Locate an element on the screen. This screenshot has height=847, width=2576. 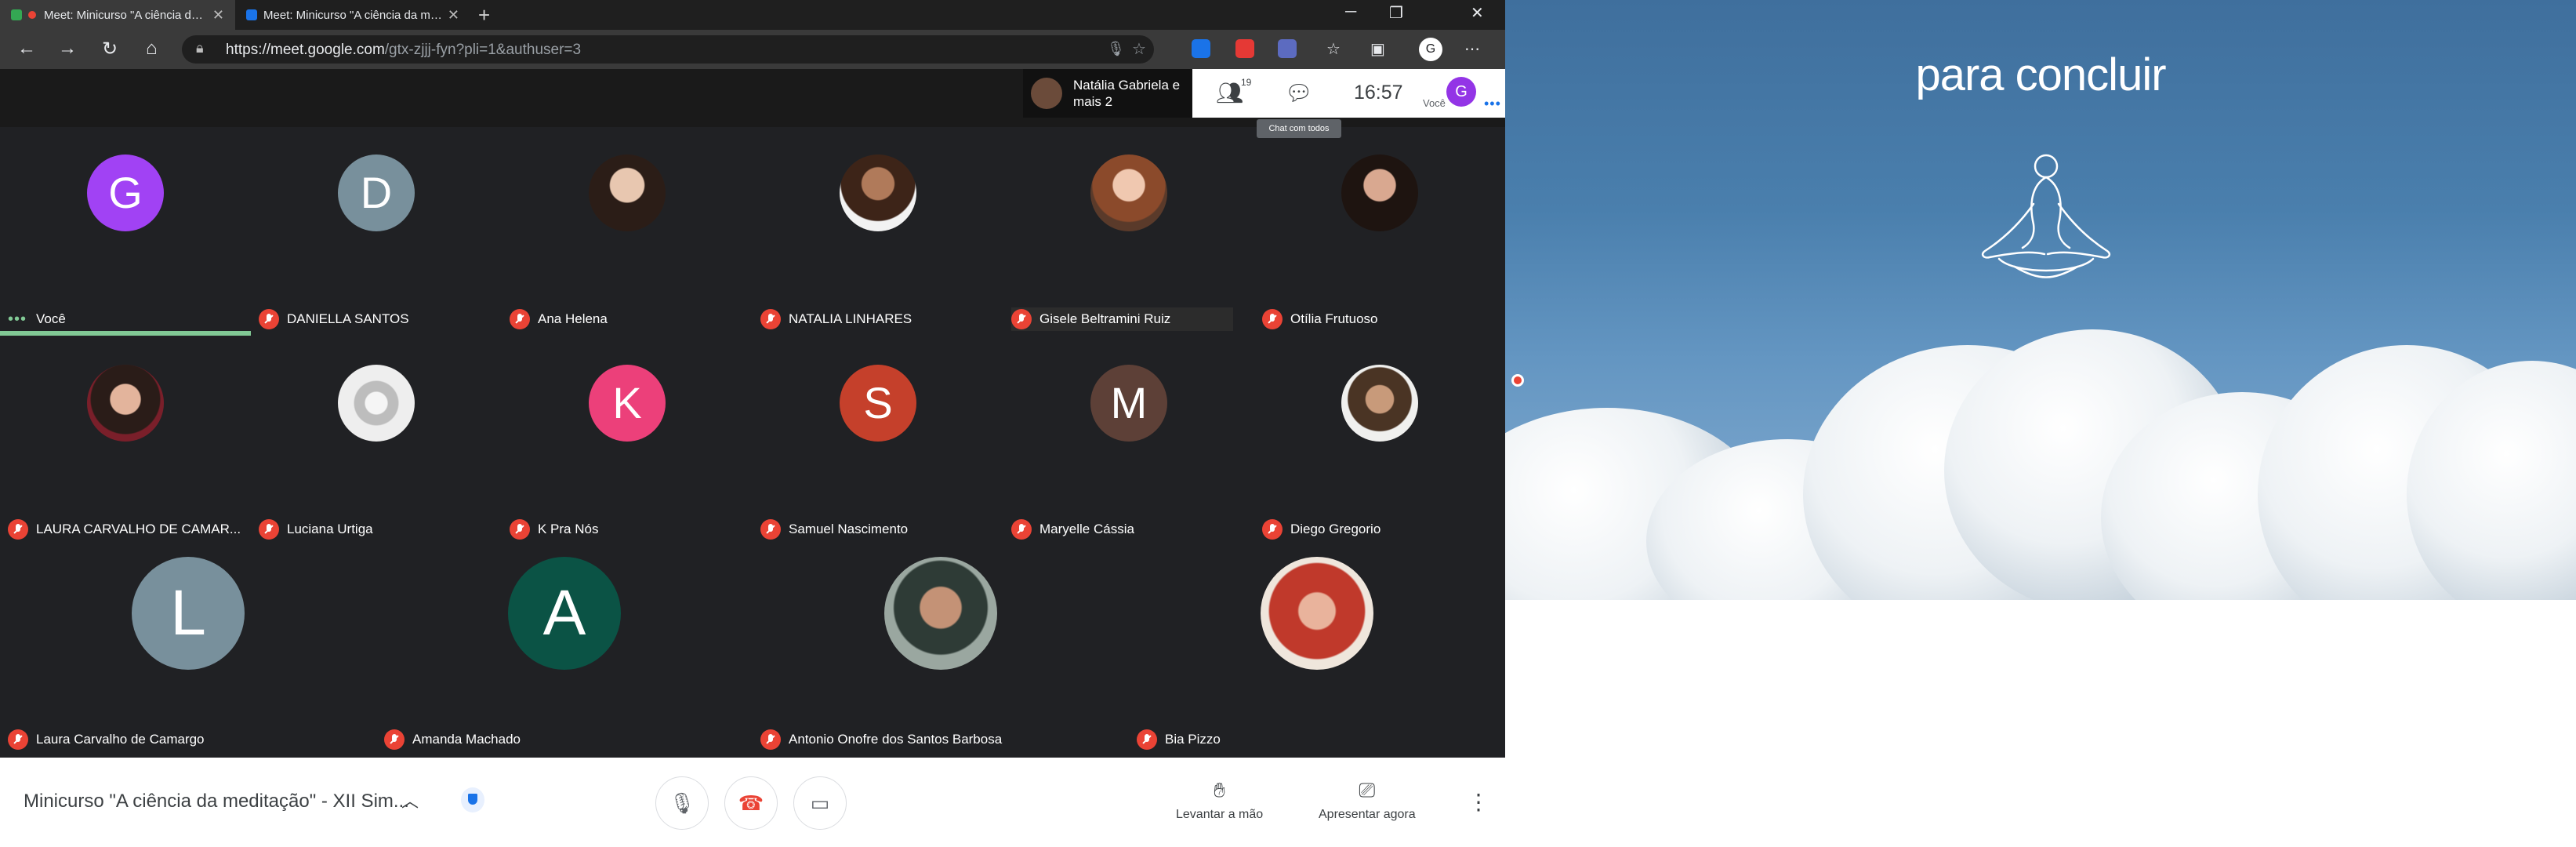
home-icon: ⌂ is located at coordinates (152, 49).